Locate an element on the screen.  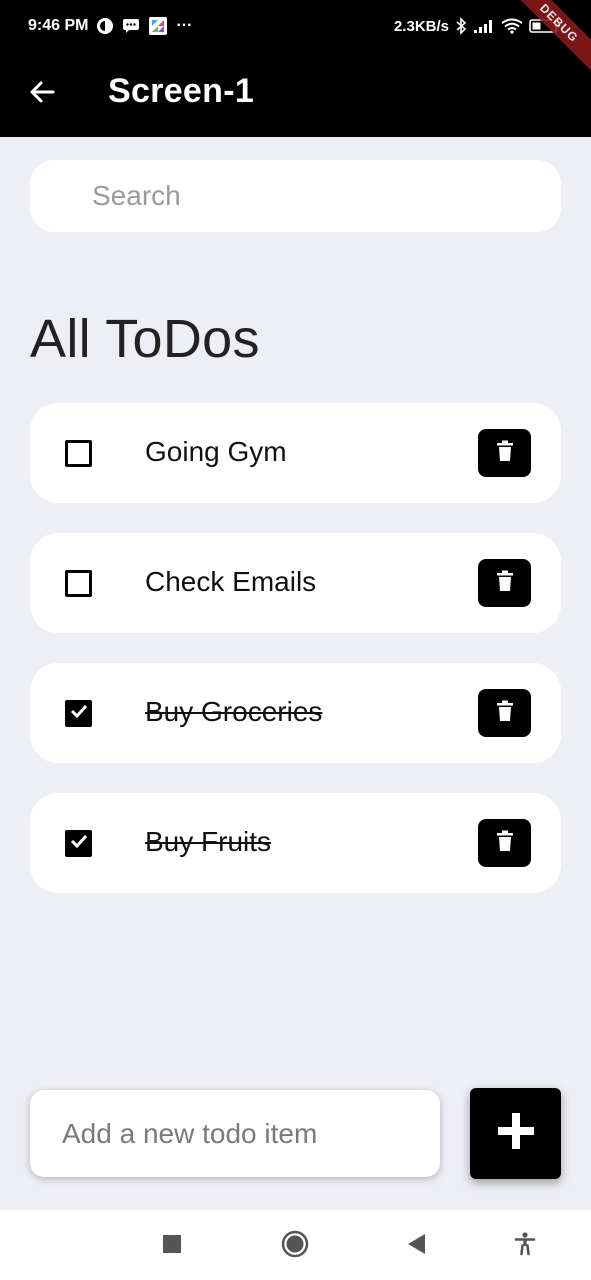
todo-item: Check Emails is located at coordinates (295, 583).